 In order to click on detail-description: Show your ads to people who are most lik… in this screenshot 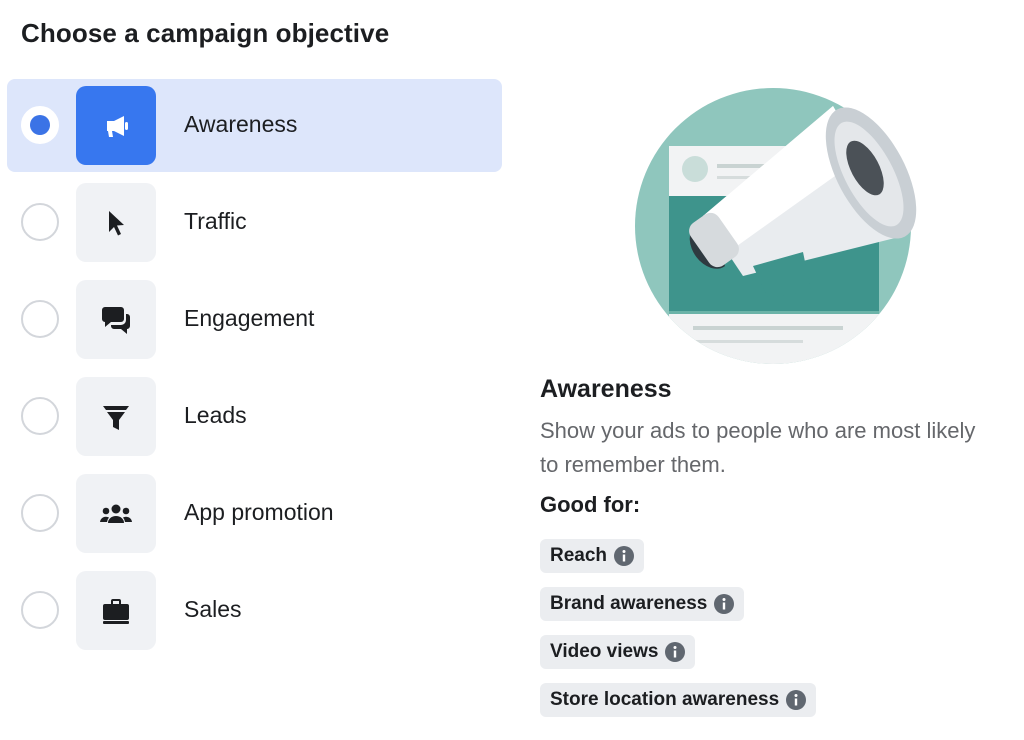, I will do `click(758, 447)`.